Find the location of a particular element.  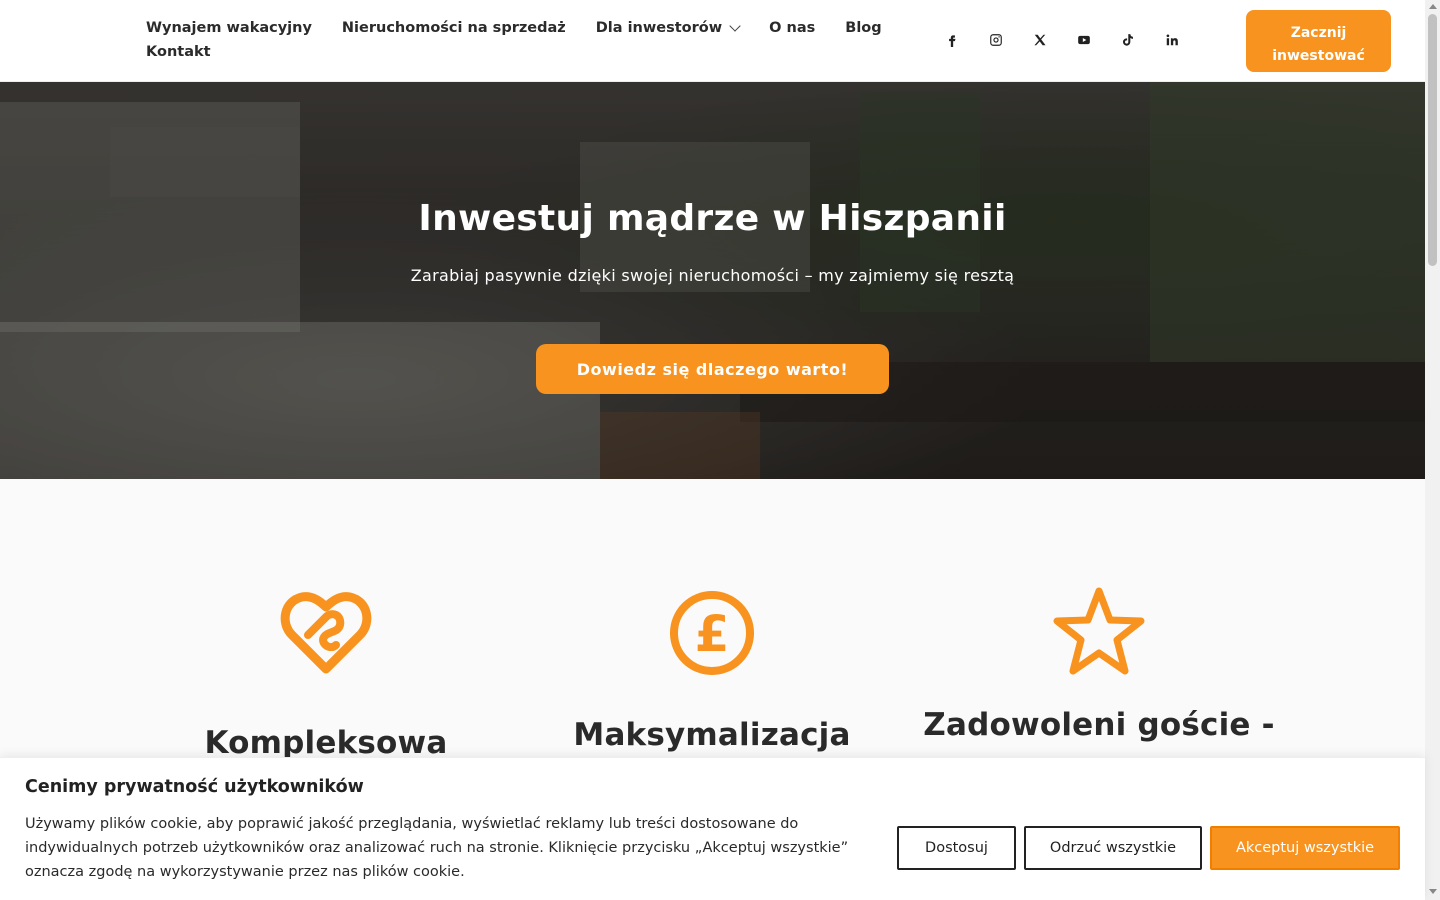

customize-cookies-button: Dostosuj is located at coordinates (956, 848).